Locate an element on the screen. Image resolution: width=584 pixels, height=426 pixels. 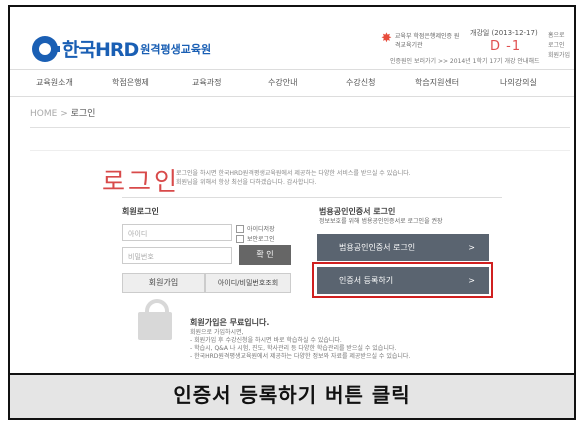
top-links: 홈으로 로그인 회원가입 is located at coordinates (559, 46).